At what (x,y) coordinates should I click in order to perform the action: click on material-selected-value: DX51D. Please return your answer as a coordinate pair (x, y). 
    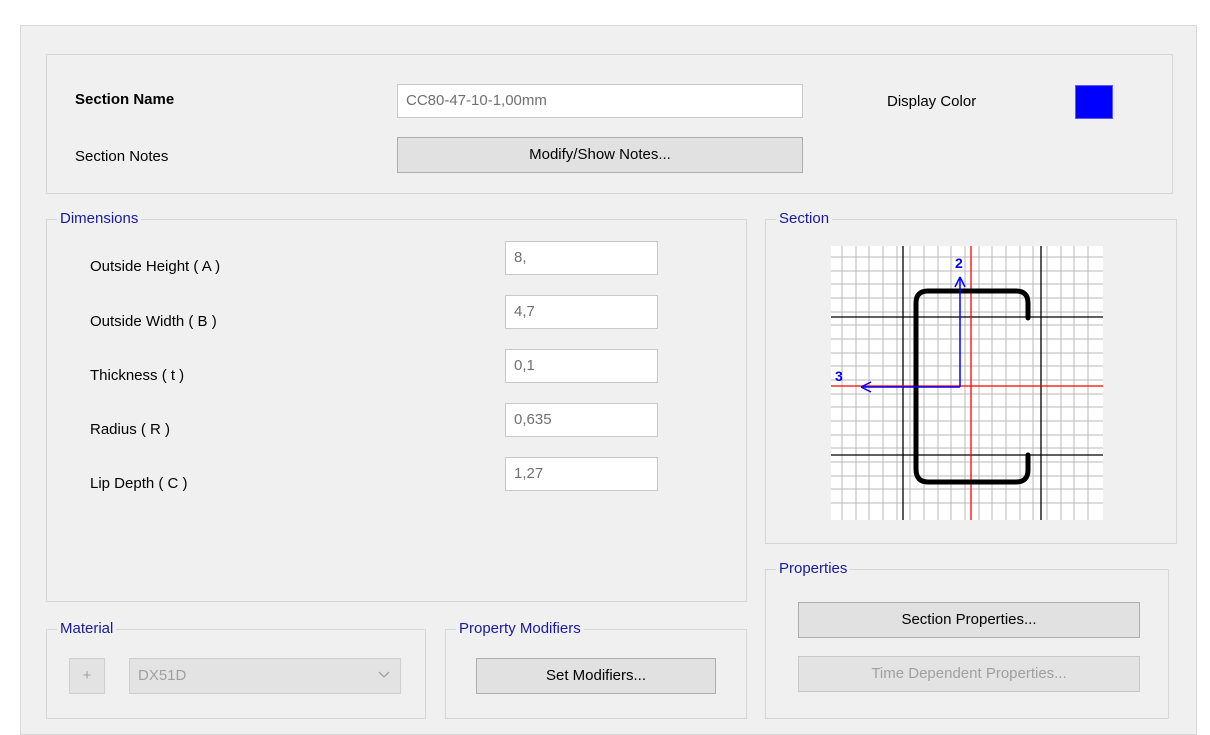
    Looking at the image, I should click on (162, 675).